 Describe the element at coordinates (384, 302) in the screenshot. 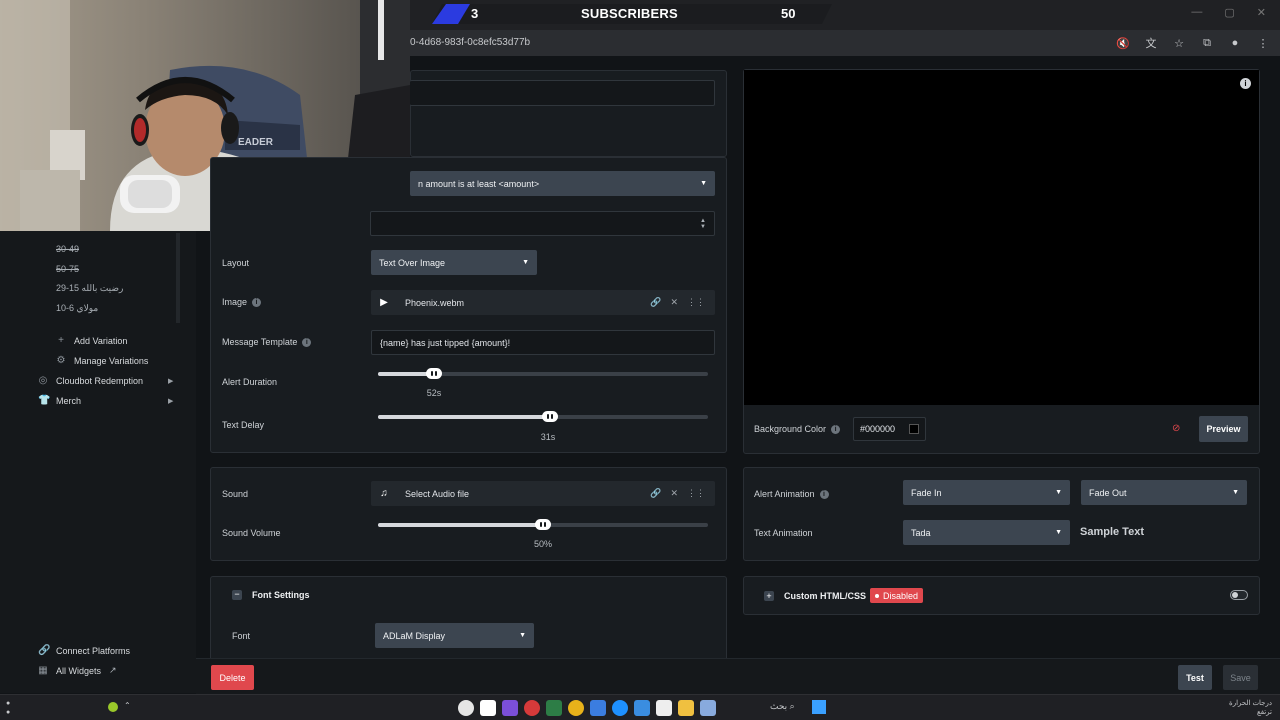

I see `video-file-icon: ▶` at that location.